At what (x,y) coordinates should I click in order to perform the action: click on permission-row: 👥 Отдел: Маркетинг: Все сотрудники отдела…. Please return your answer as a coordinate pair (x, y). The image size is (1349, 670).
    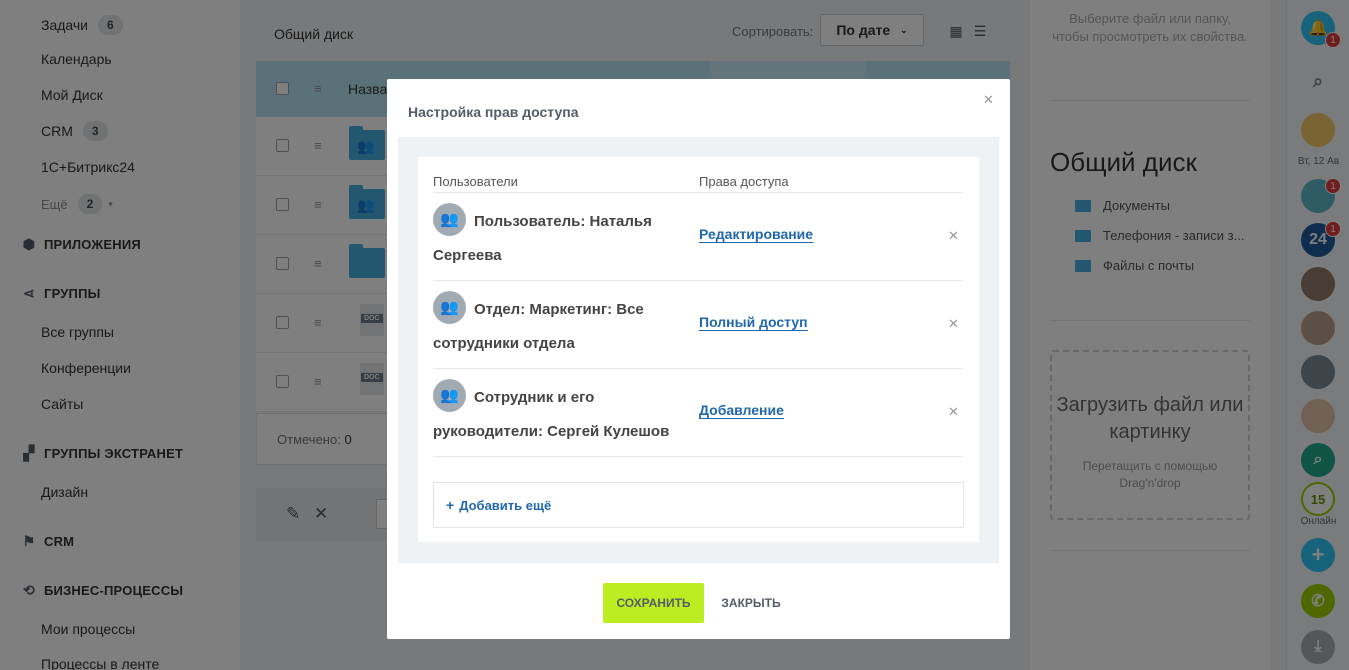
    Looking at the image, I should click on (698, 325).